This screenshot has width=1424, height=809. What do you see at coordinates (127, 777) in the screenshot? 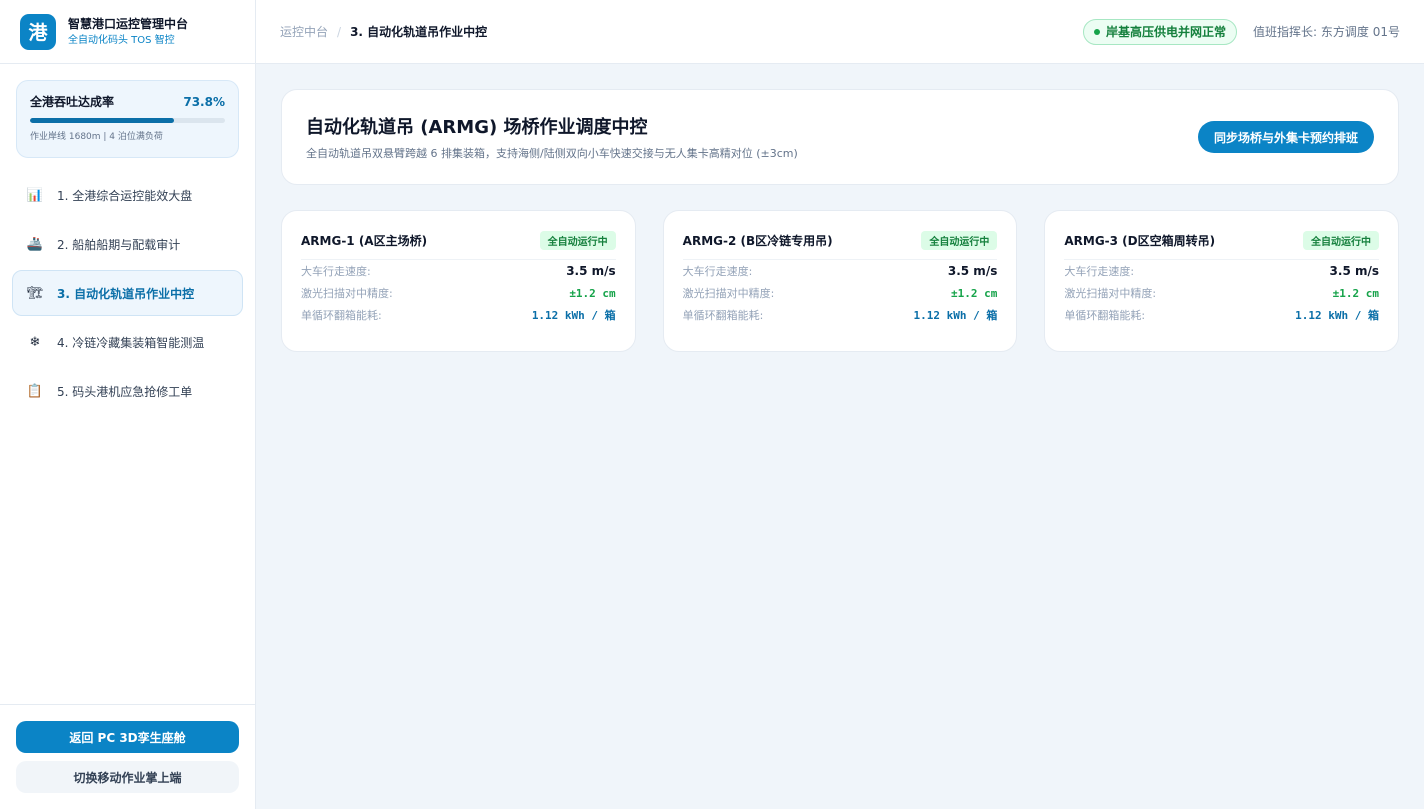
I see `switch-mobile-button: 切换移动作业掌上端` at bounding box center [127, 777].